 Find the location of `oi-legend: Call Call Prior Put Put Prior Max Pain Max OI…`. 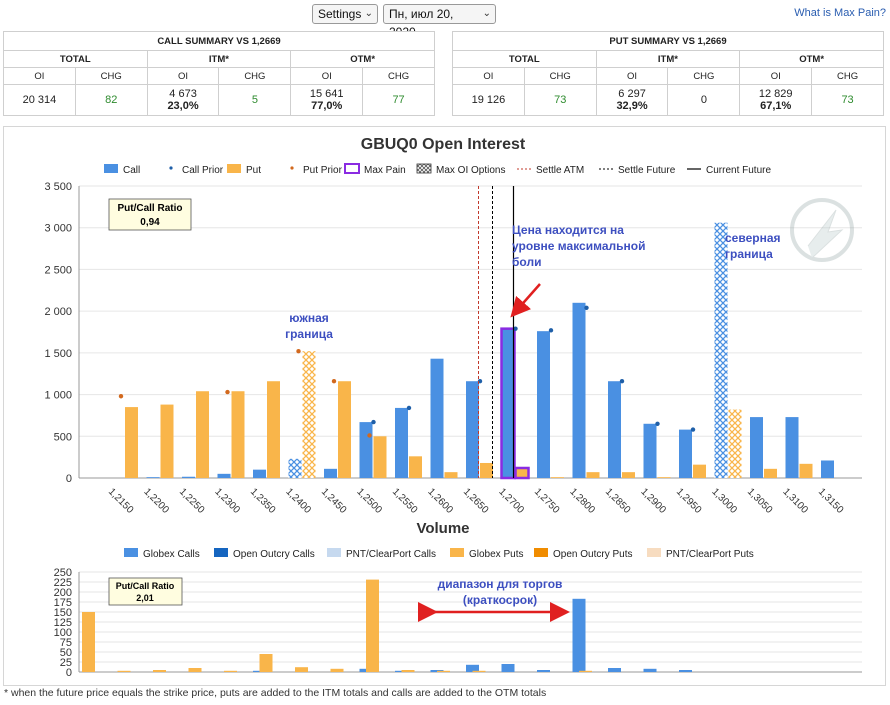

oi-legend: Call Call Prior Put Put Prior Max Pain Max OI… is located at coordinates (437, 169).